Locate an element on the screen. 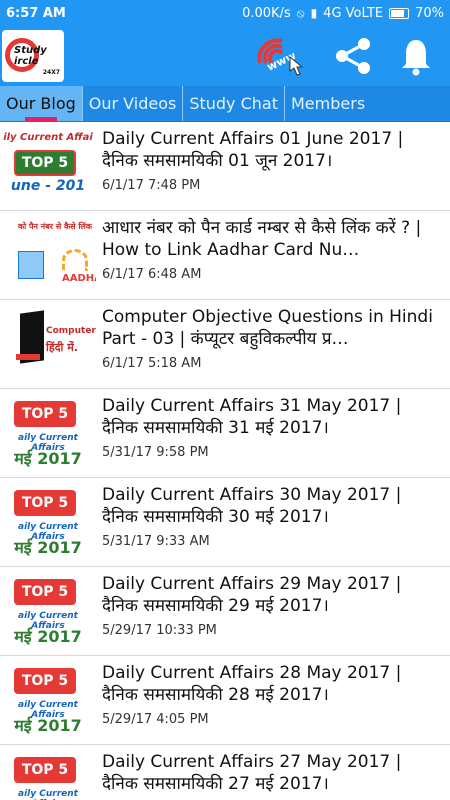 The width and height of the screenshot is (450, 800). tab-bar: Our Blog Our Videos Study Chat Members is located at coordinates (225, 104).